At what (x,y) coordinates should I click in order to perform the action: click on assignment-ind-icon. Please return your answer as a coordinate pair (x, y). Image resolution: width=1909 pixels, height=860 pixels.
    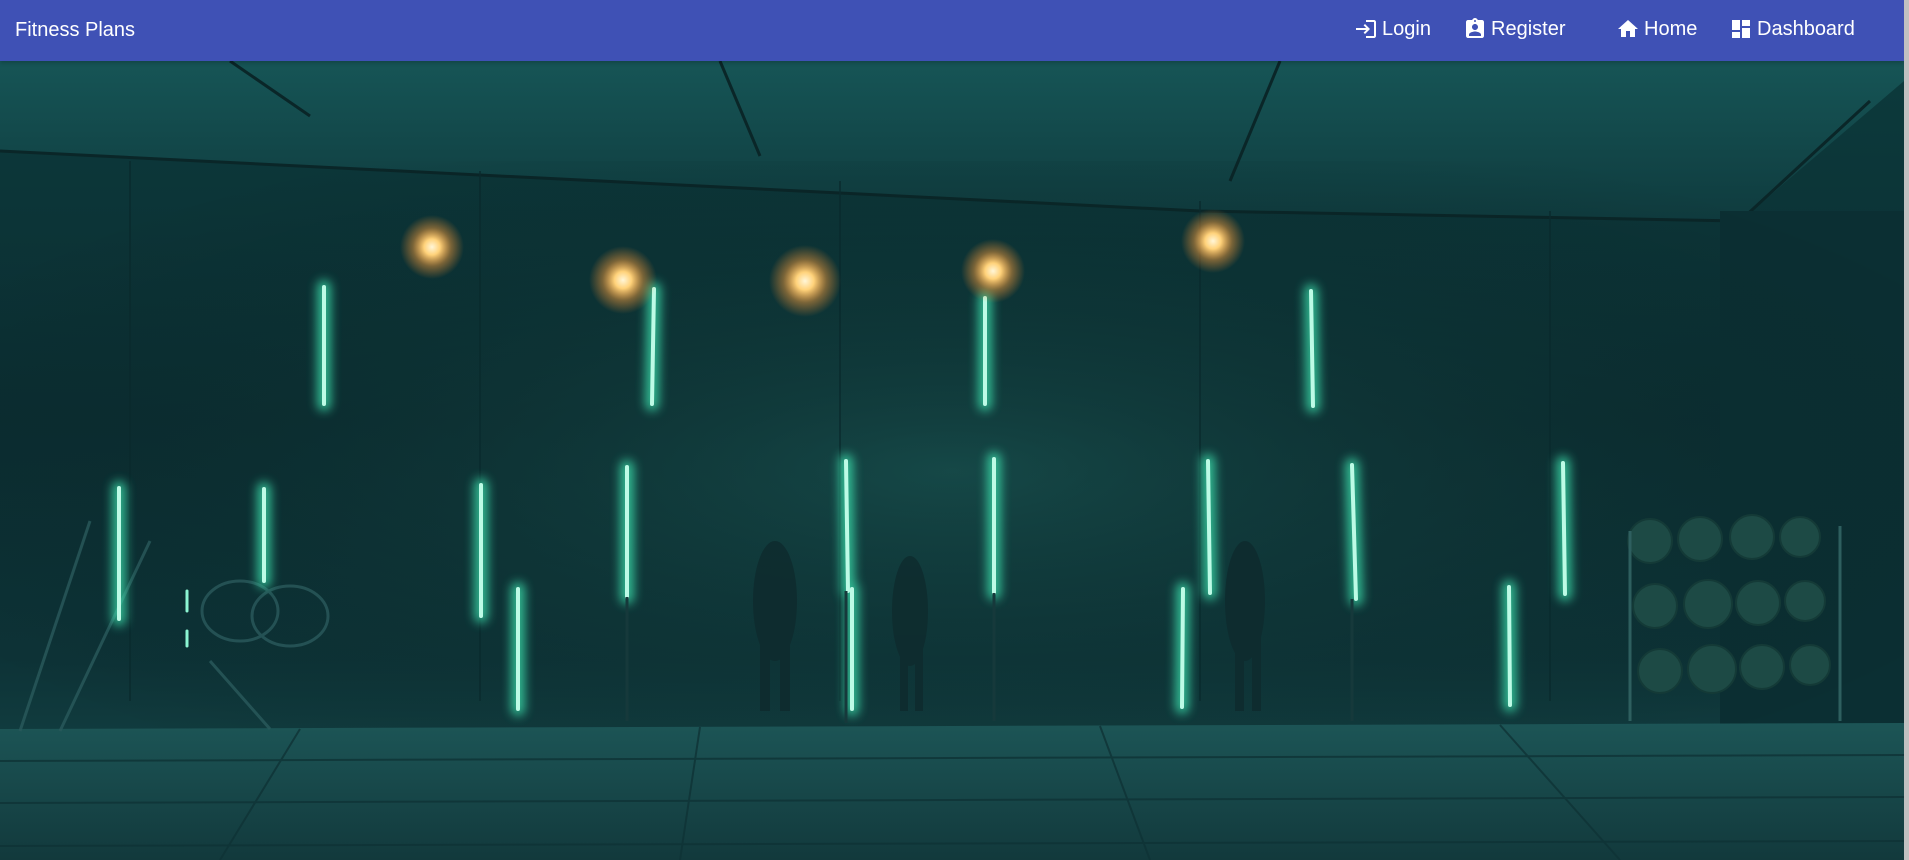
    Looking at the image, I should click on (1475, 28).